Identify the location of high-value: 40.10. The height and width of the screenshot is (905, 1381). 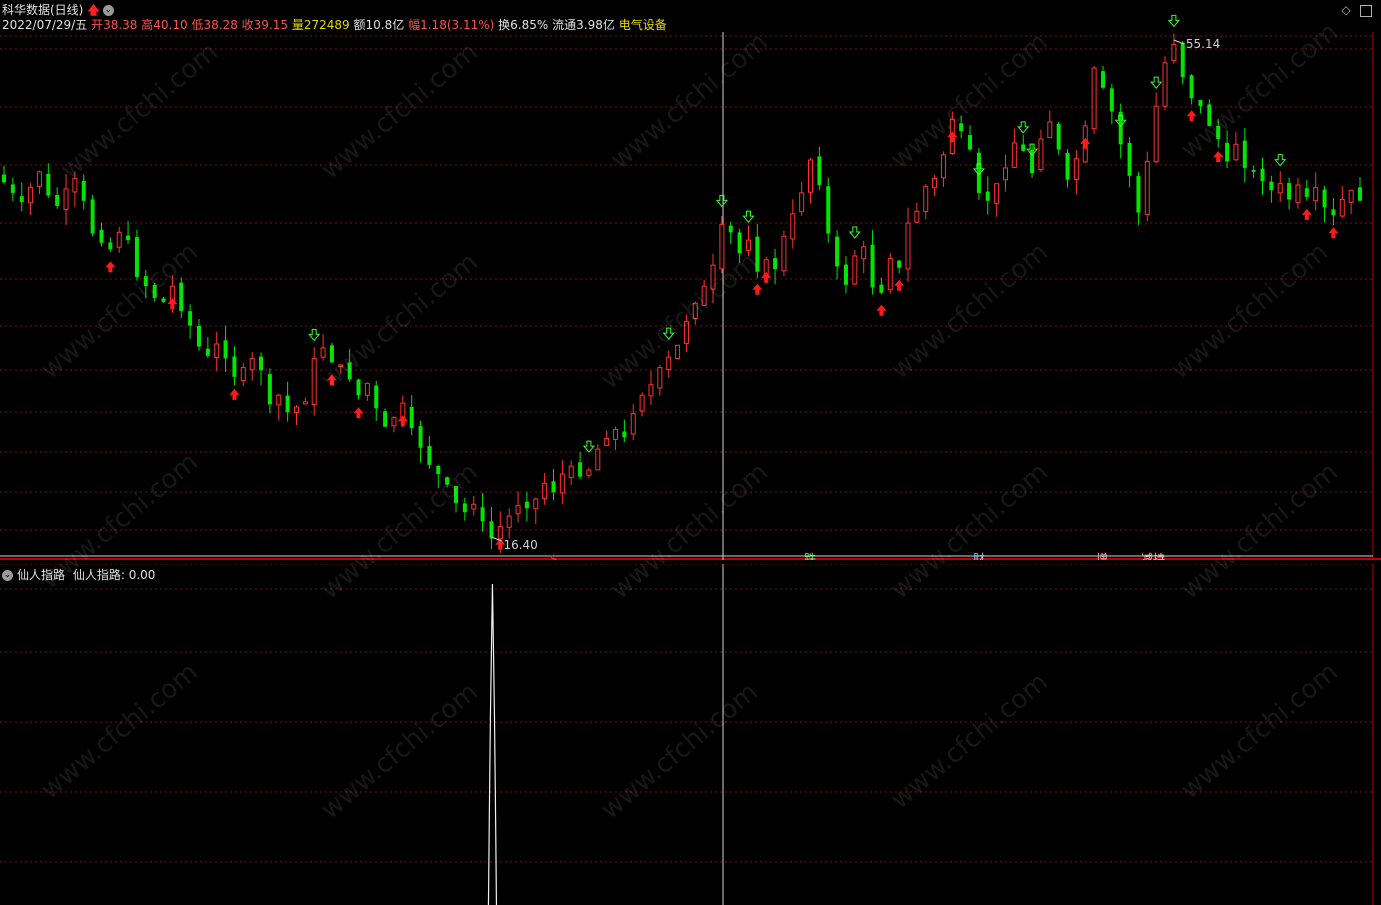
(170, 25).